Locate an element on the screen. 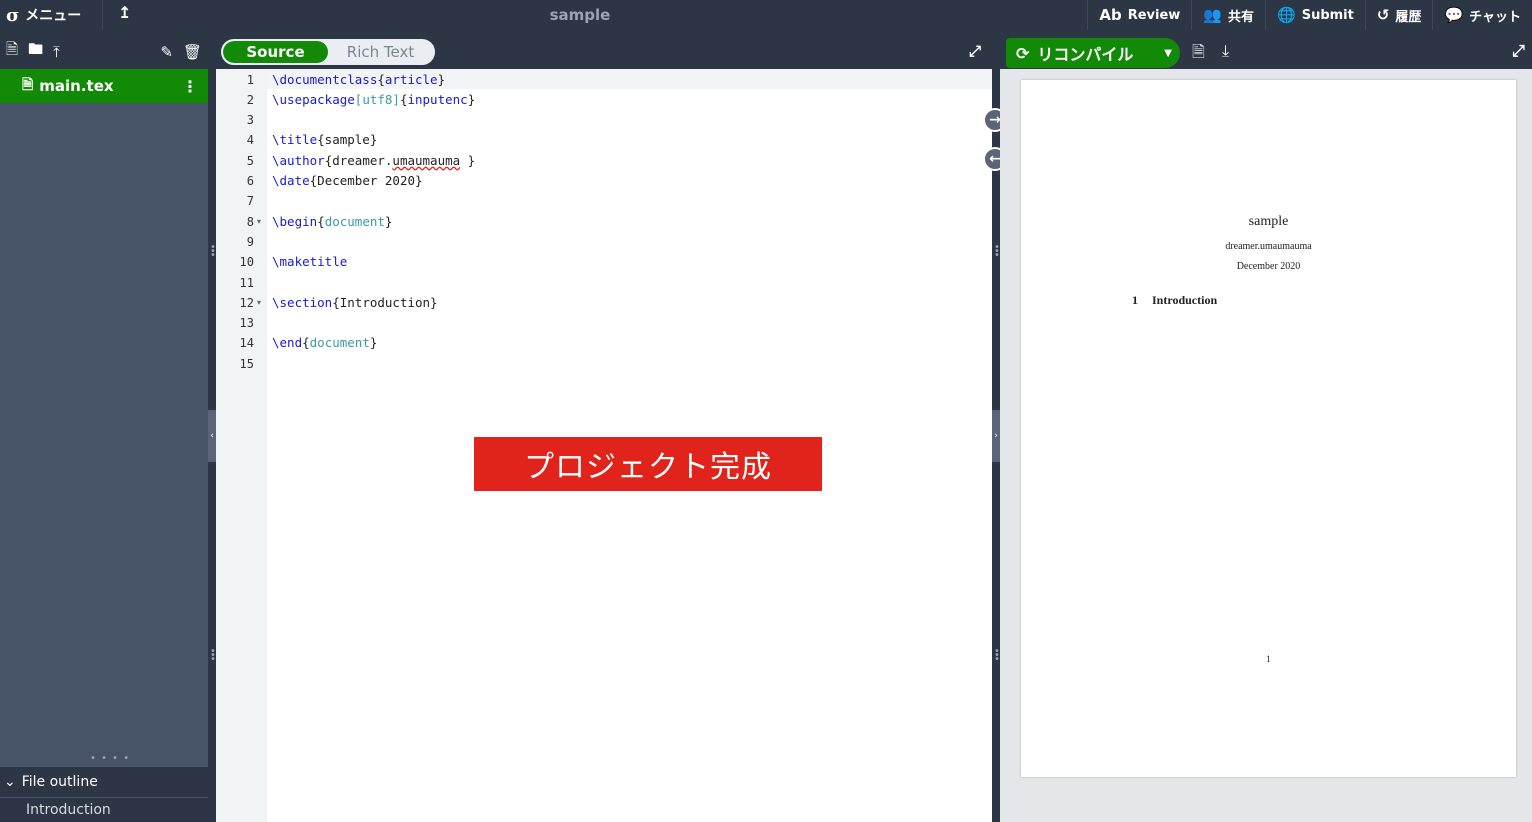  line-number: 4 is located at coordinates (250, 140).